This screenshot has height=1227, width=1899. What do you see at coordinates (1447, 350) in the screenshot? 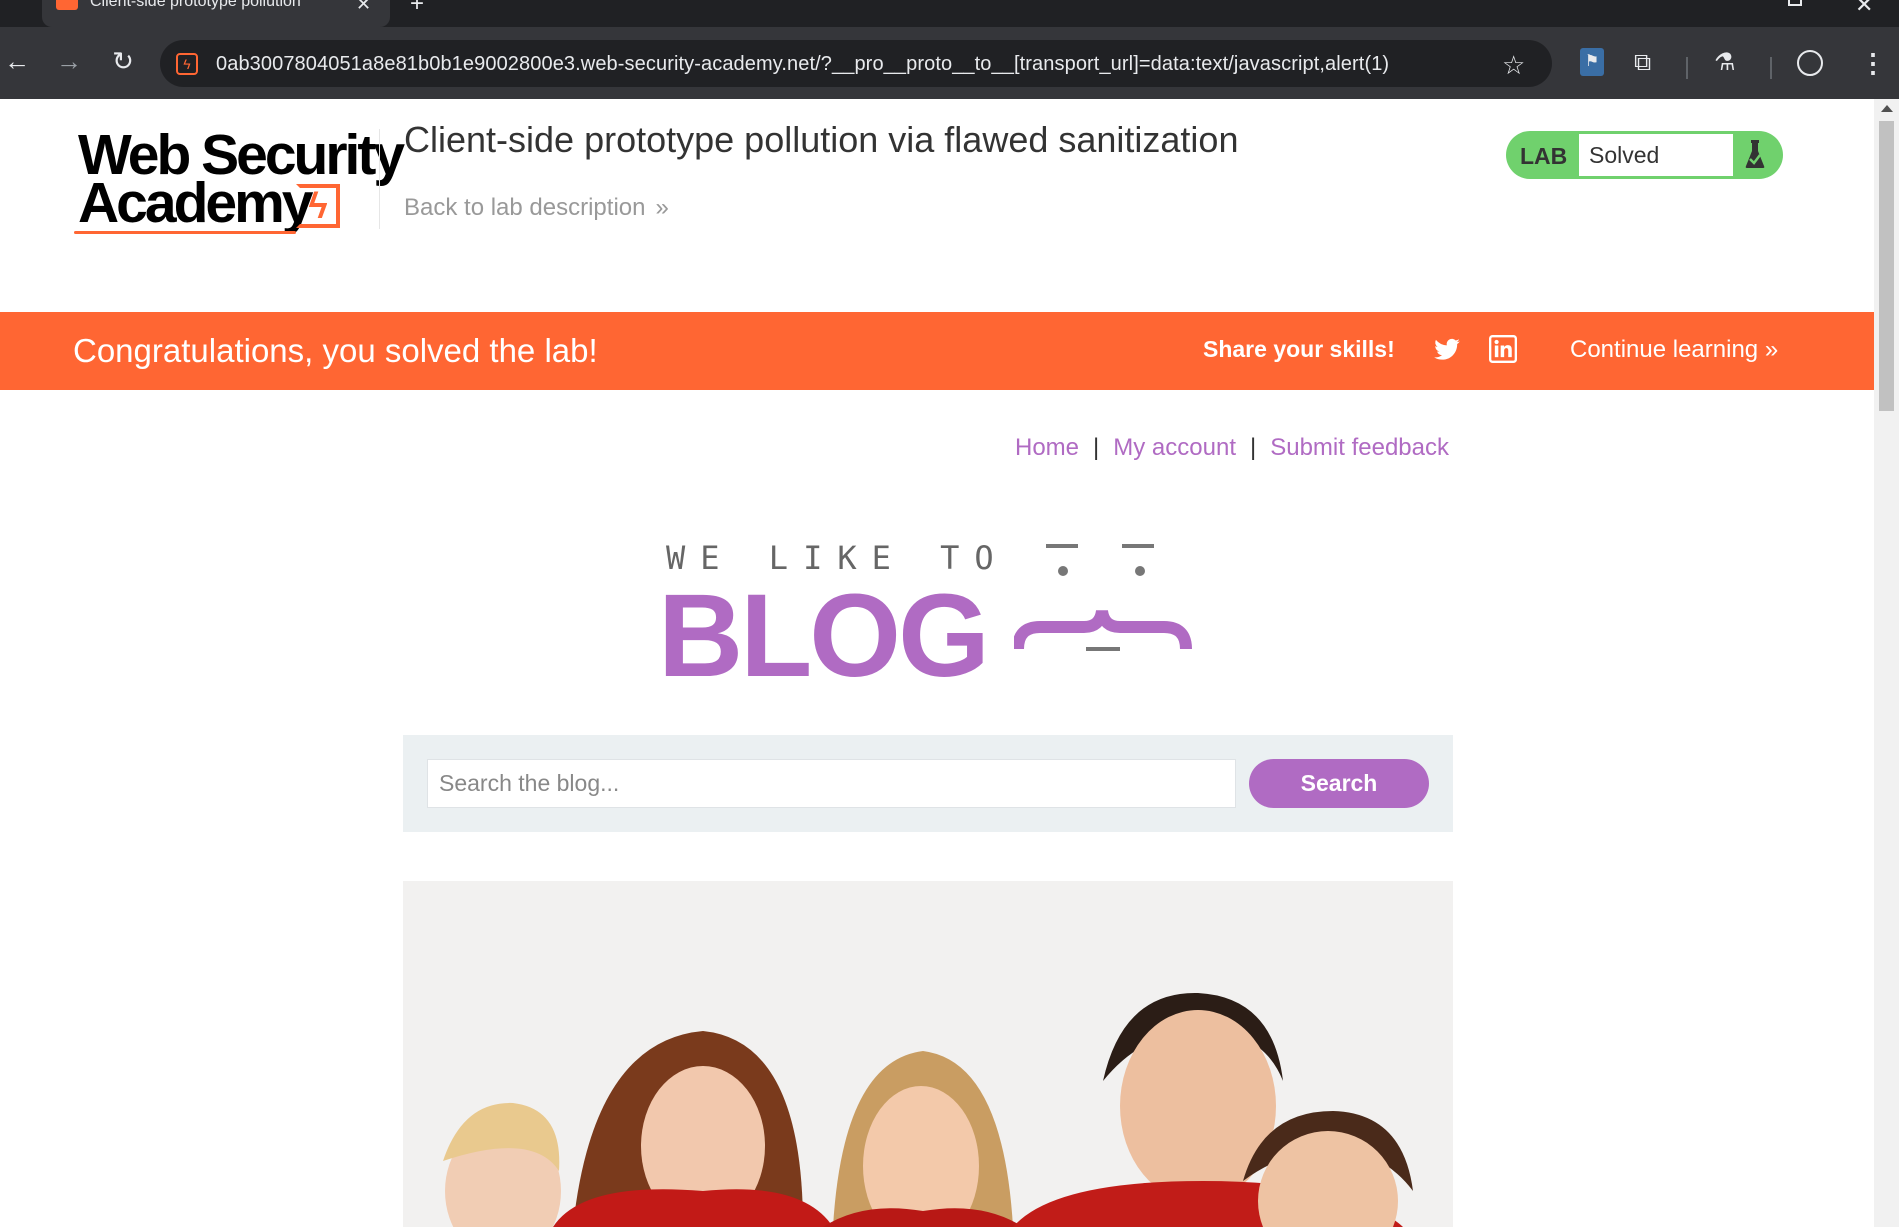
I see `twitter-icon` at bounding box center [1447, 350].